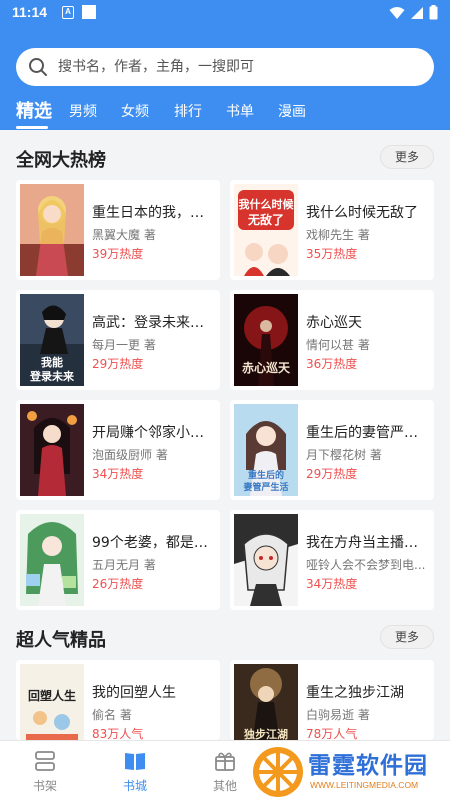 The image size is (450, 800). Describe the element at coordinates (266, 367) in the screenshot. I see `svg-text: 赤心巡天` at that location.